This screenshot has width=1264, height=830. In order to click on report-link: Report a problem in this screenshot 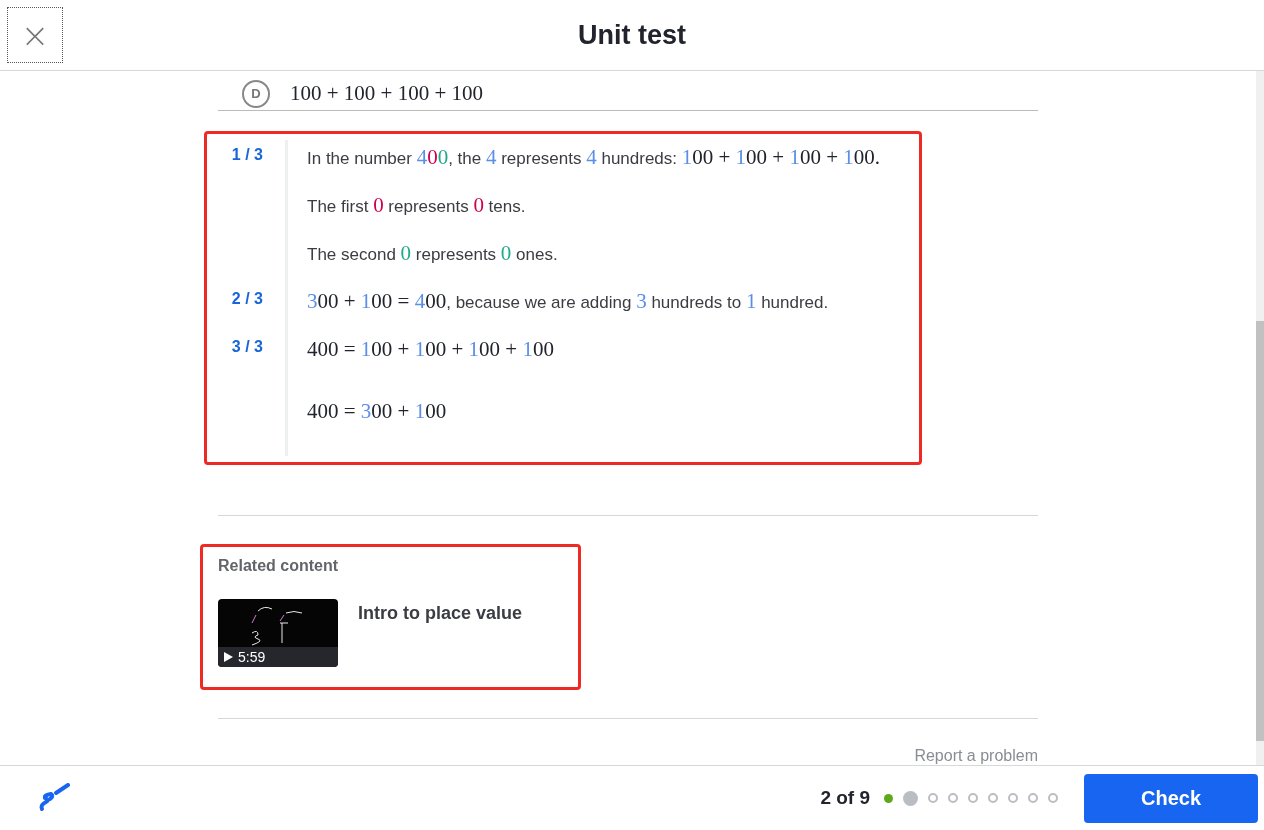, I will do `click(976, 756)`.